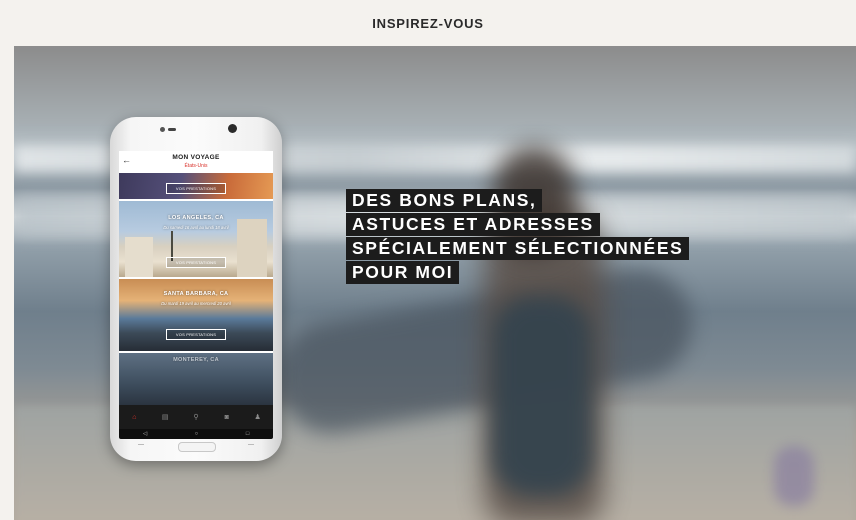 The width and height of the screenshot is (856, 520). I want to click on trip-card: MONTEREY, CA, so click(196, 379).